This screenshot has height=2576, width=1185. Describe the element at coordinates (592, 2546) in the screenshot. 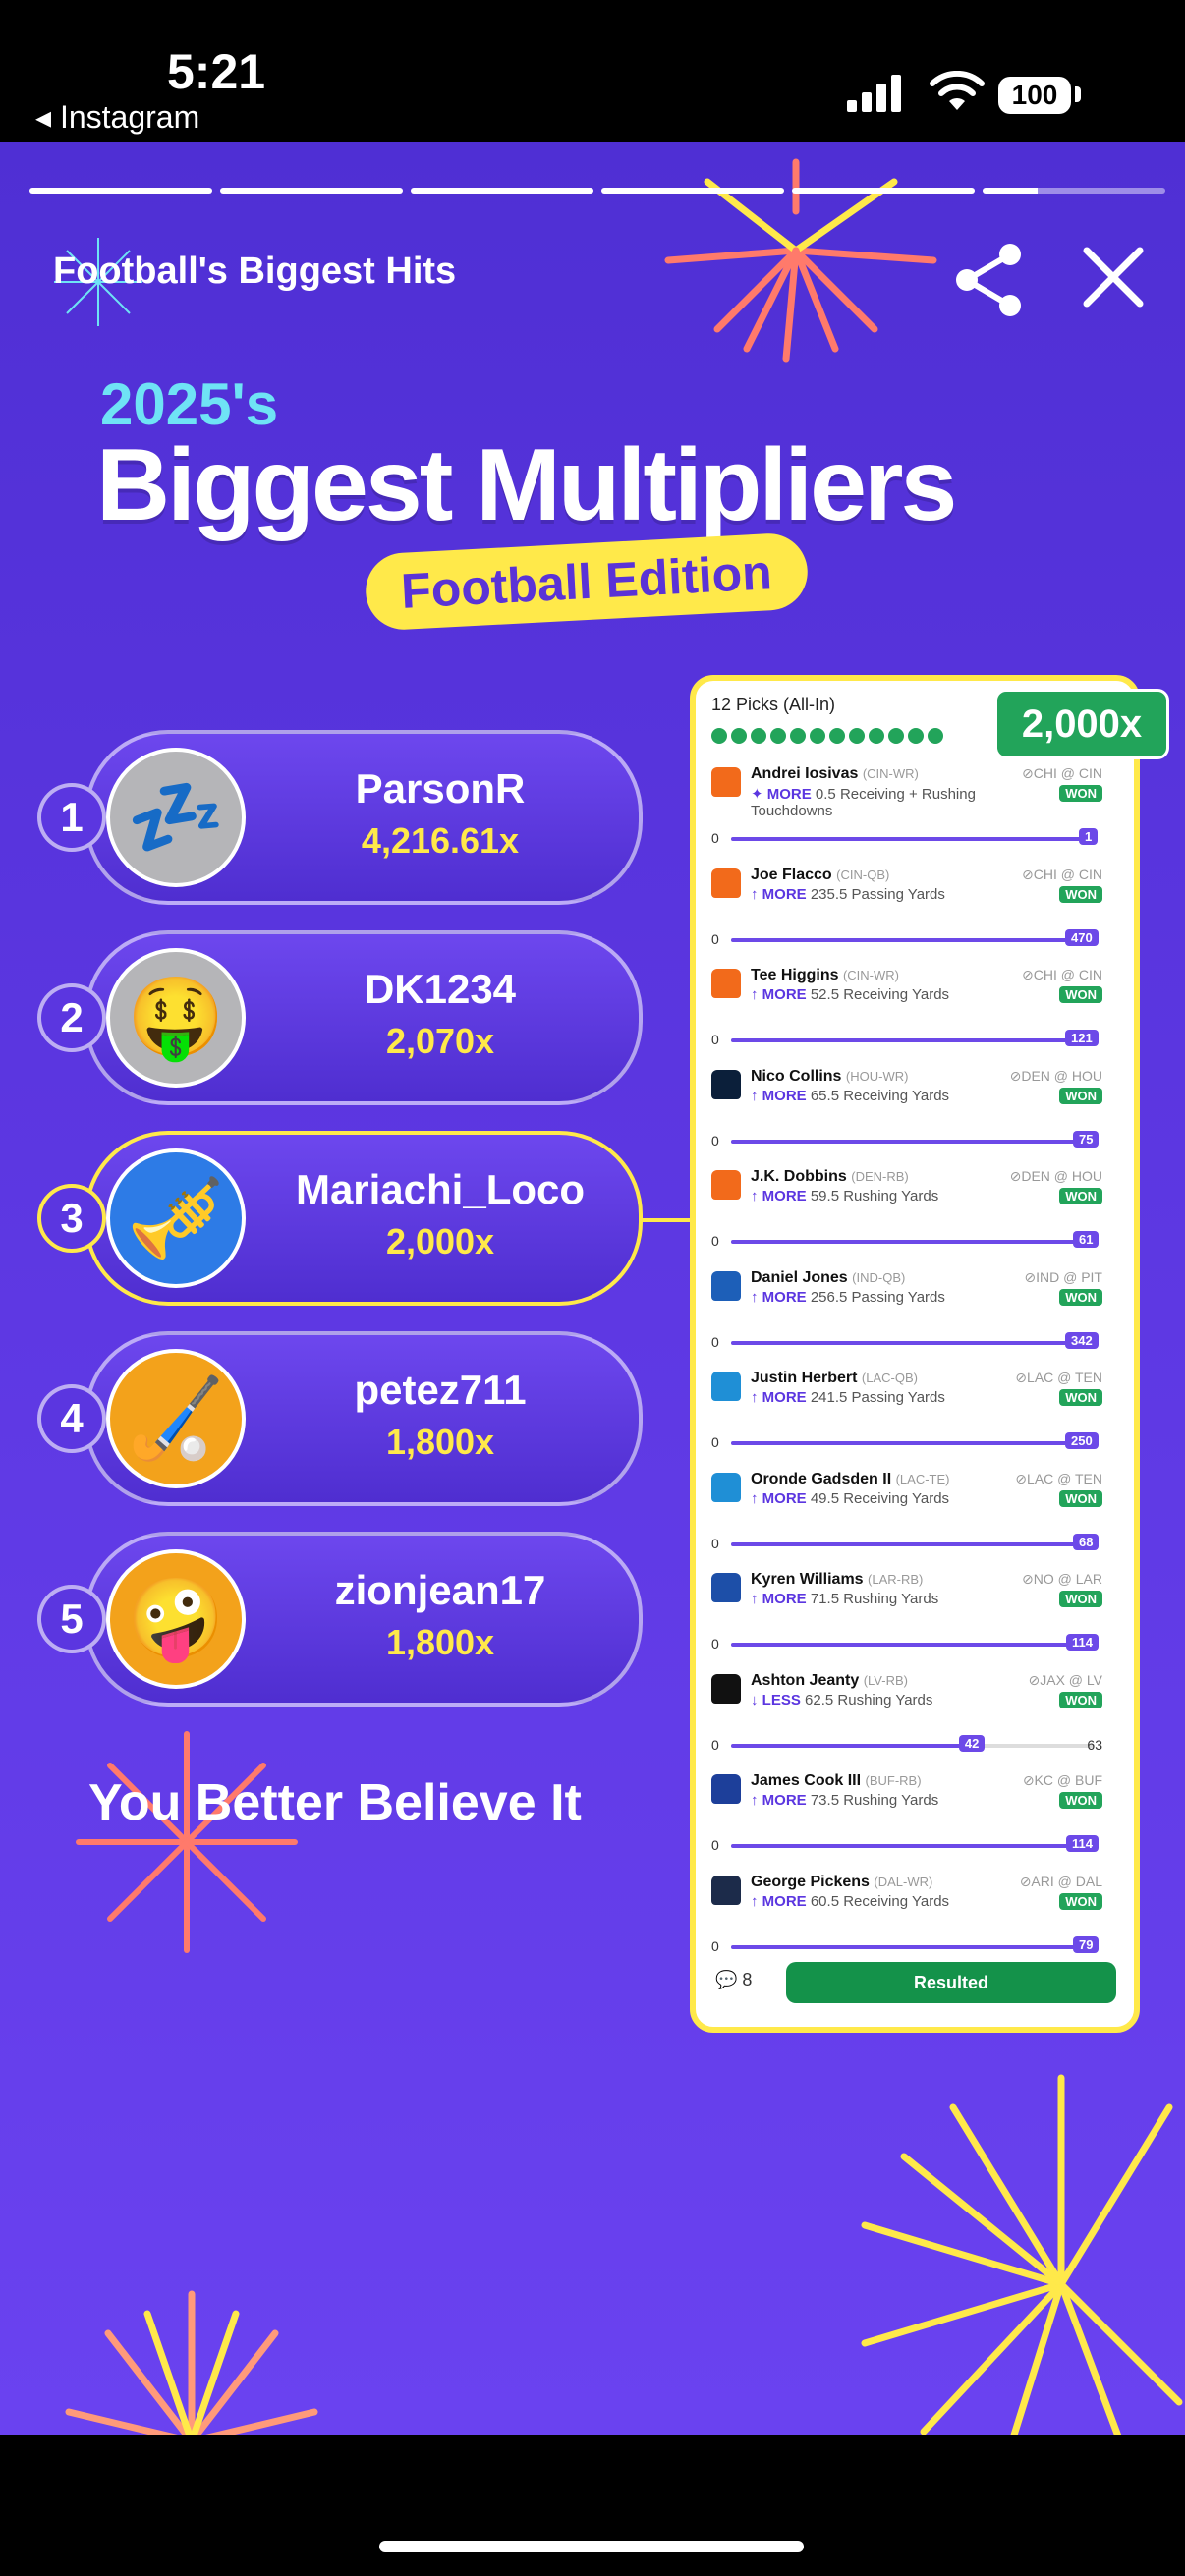

I see `home-indicator` at that location.